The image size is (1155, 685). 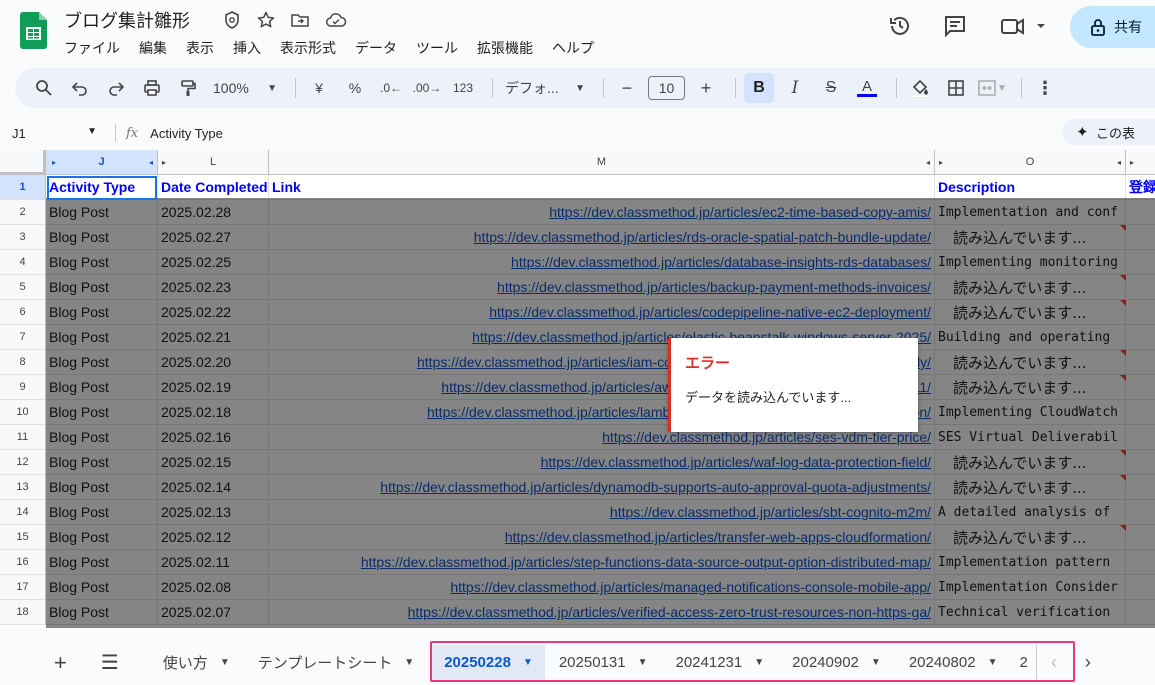 I want to click on meet-dropdown-caret-icon, so click(x=1041, y=26).